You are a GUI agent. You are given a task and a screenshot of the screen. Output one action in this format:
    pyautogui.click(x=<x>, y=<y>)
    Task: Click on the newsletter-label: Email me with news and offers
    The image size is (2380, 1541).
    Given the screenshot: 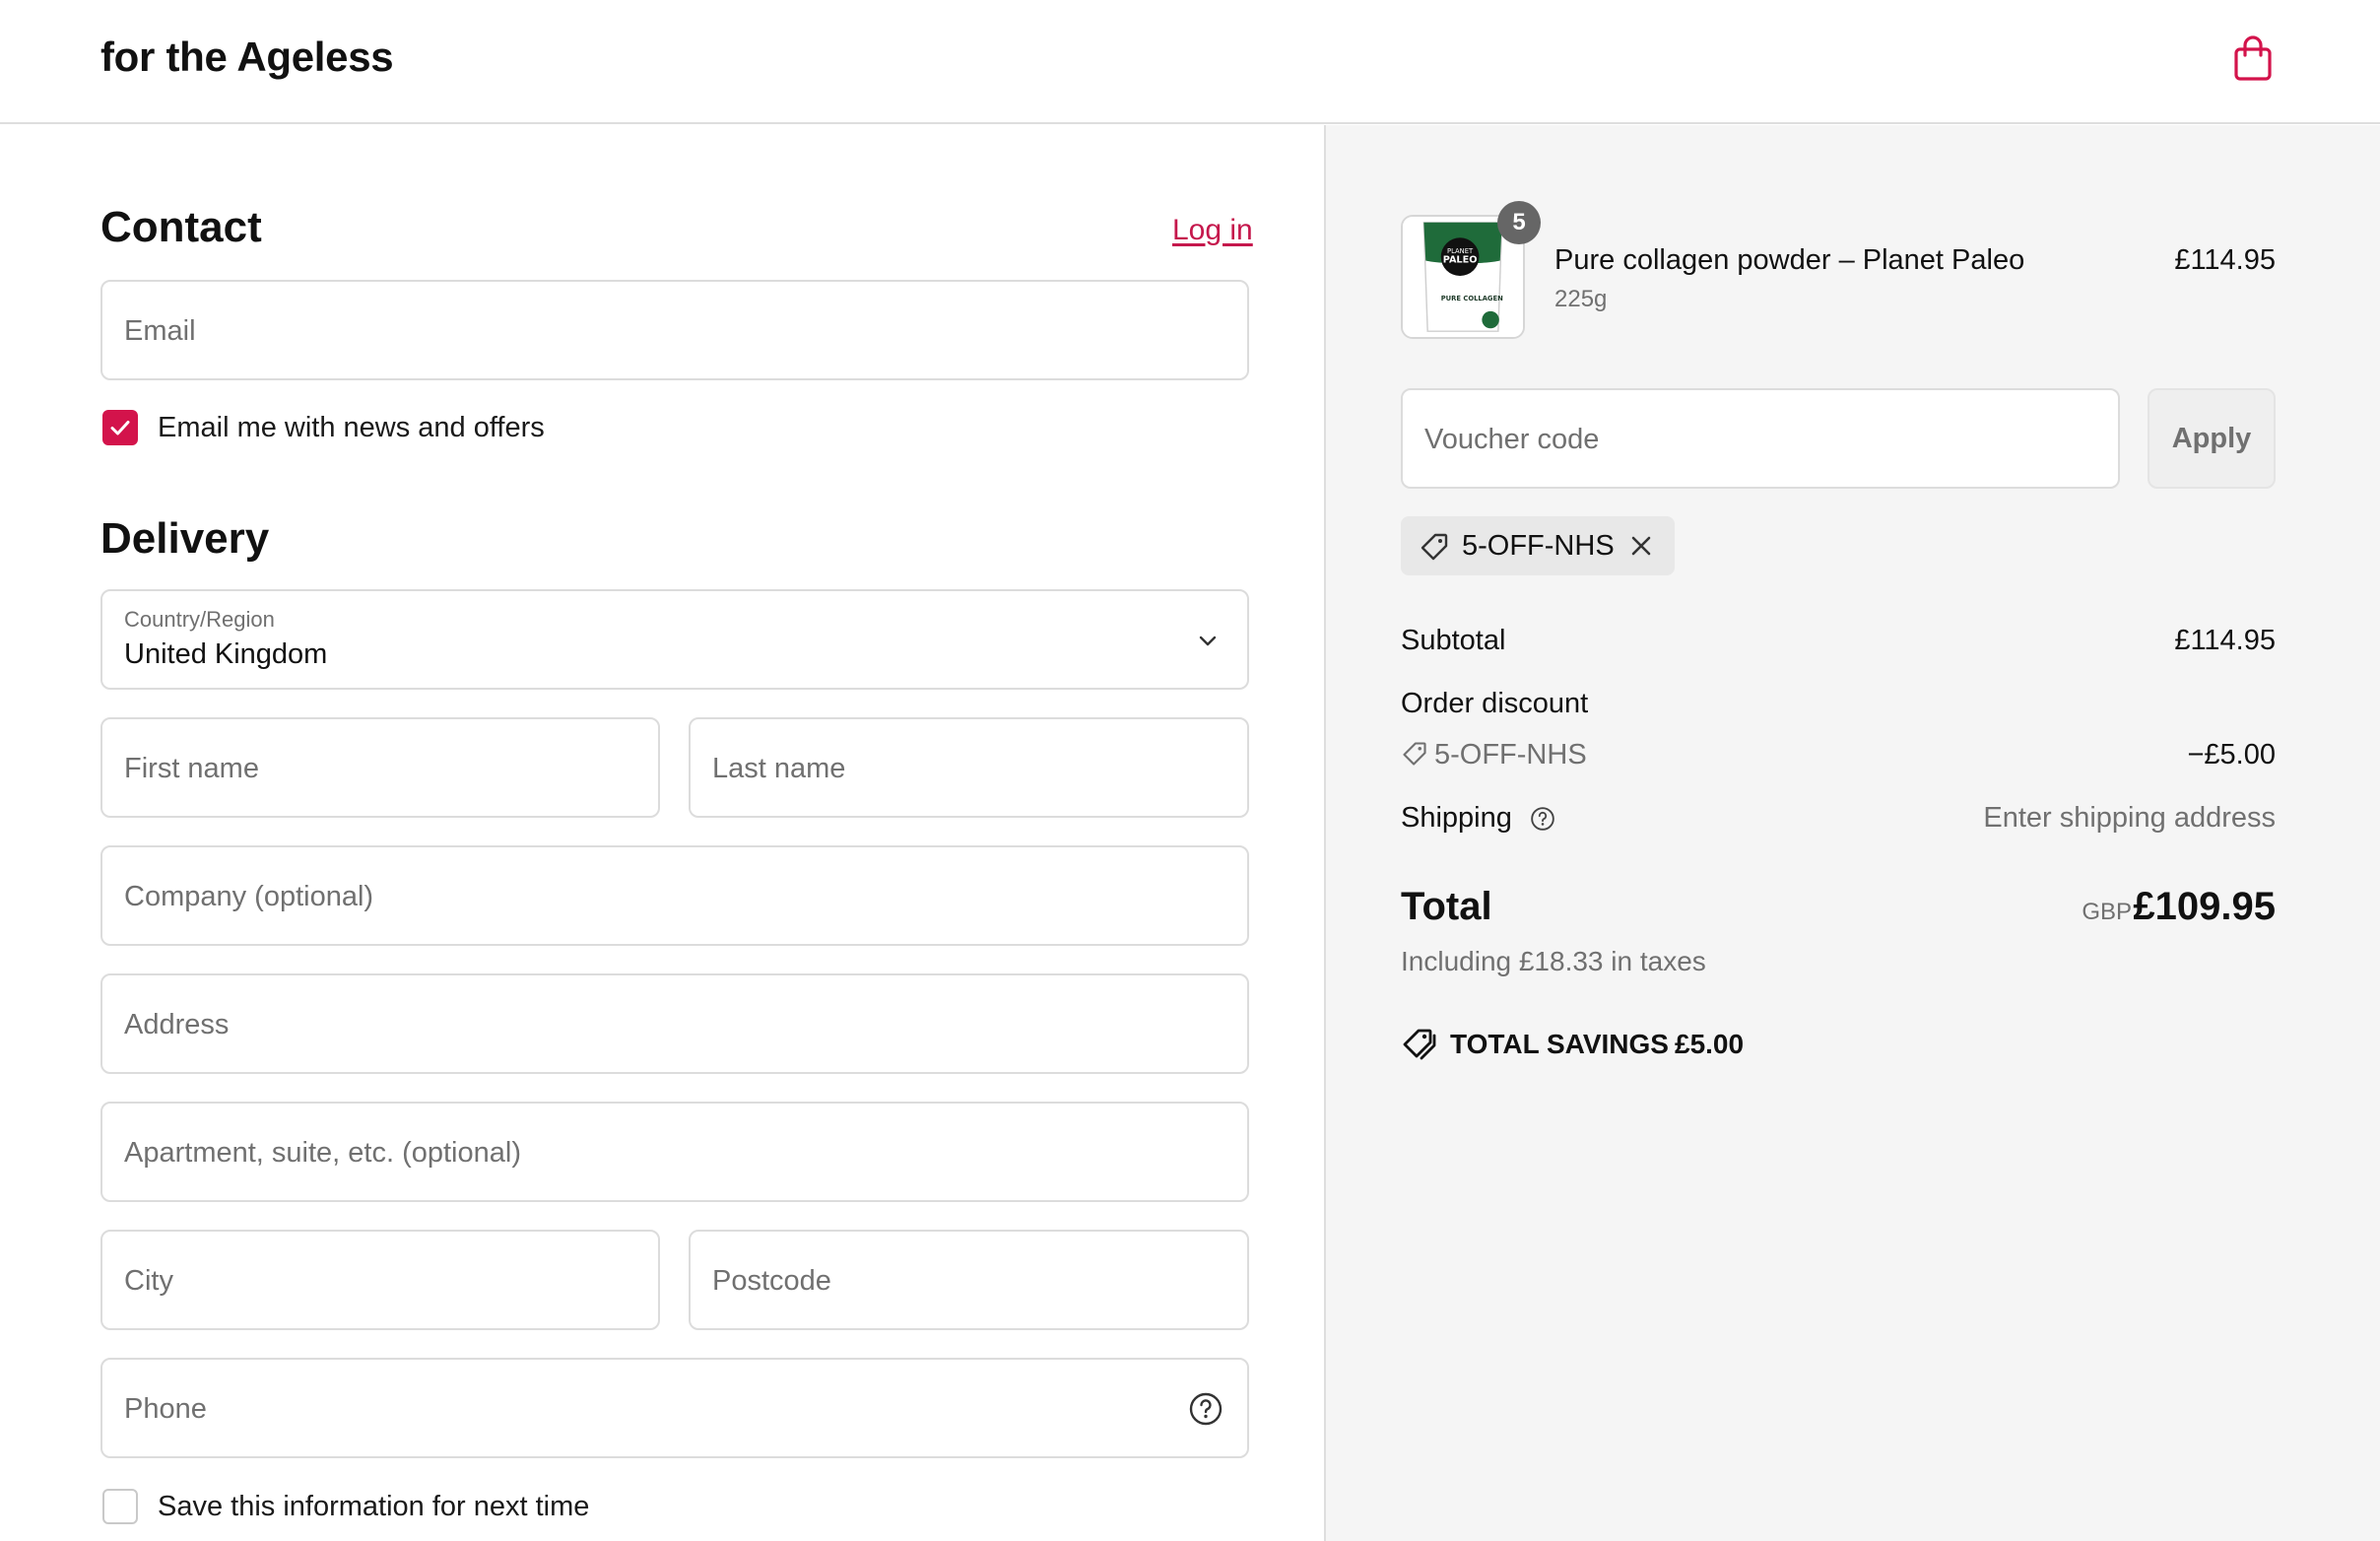 What is the action you would take?
    pyautogui.click(x=351, y=428)
    